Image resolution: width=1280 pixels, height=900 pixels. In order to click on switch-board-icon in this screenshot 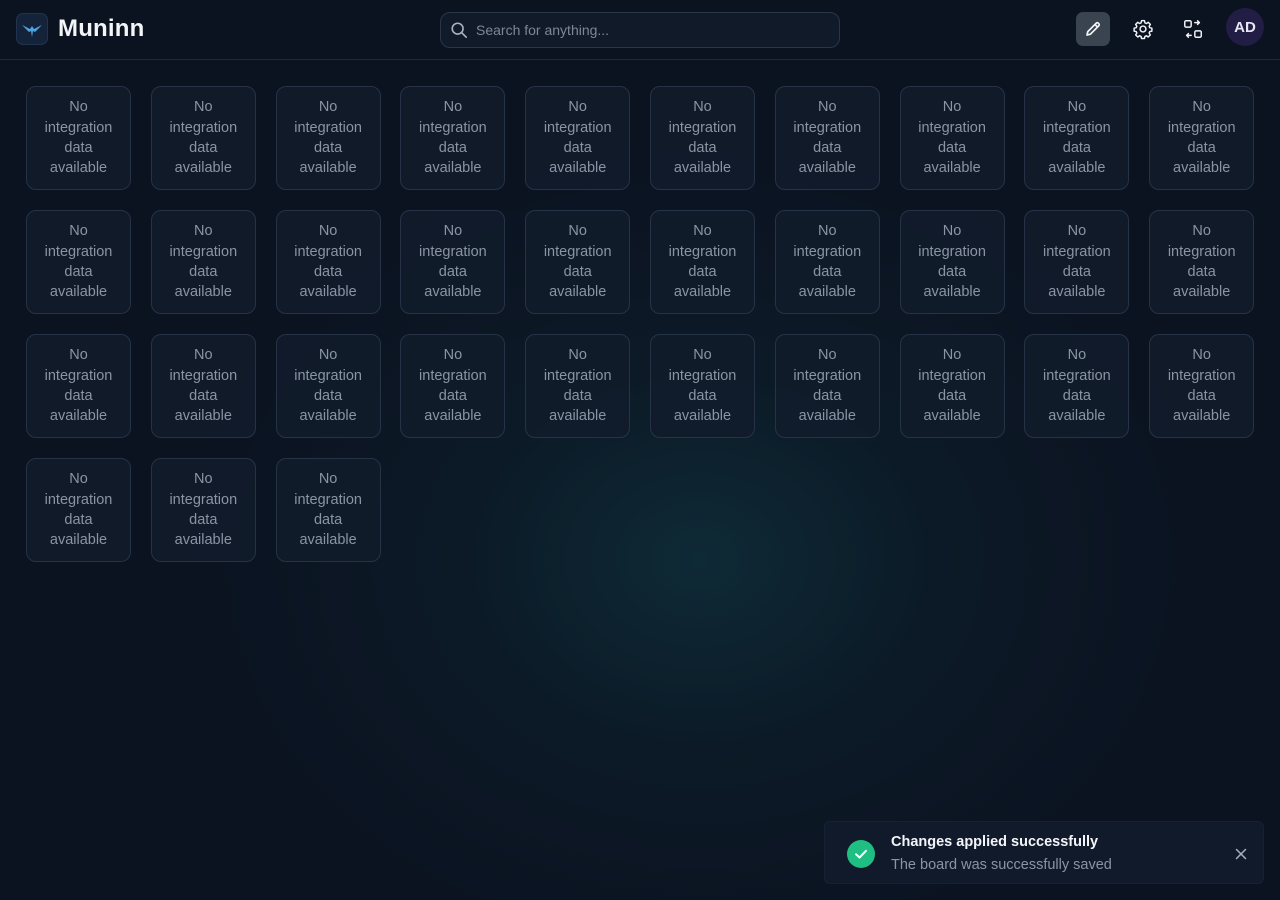, I will do `click(1193, 29)`.